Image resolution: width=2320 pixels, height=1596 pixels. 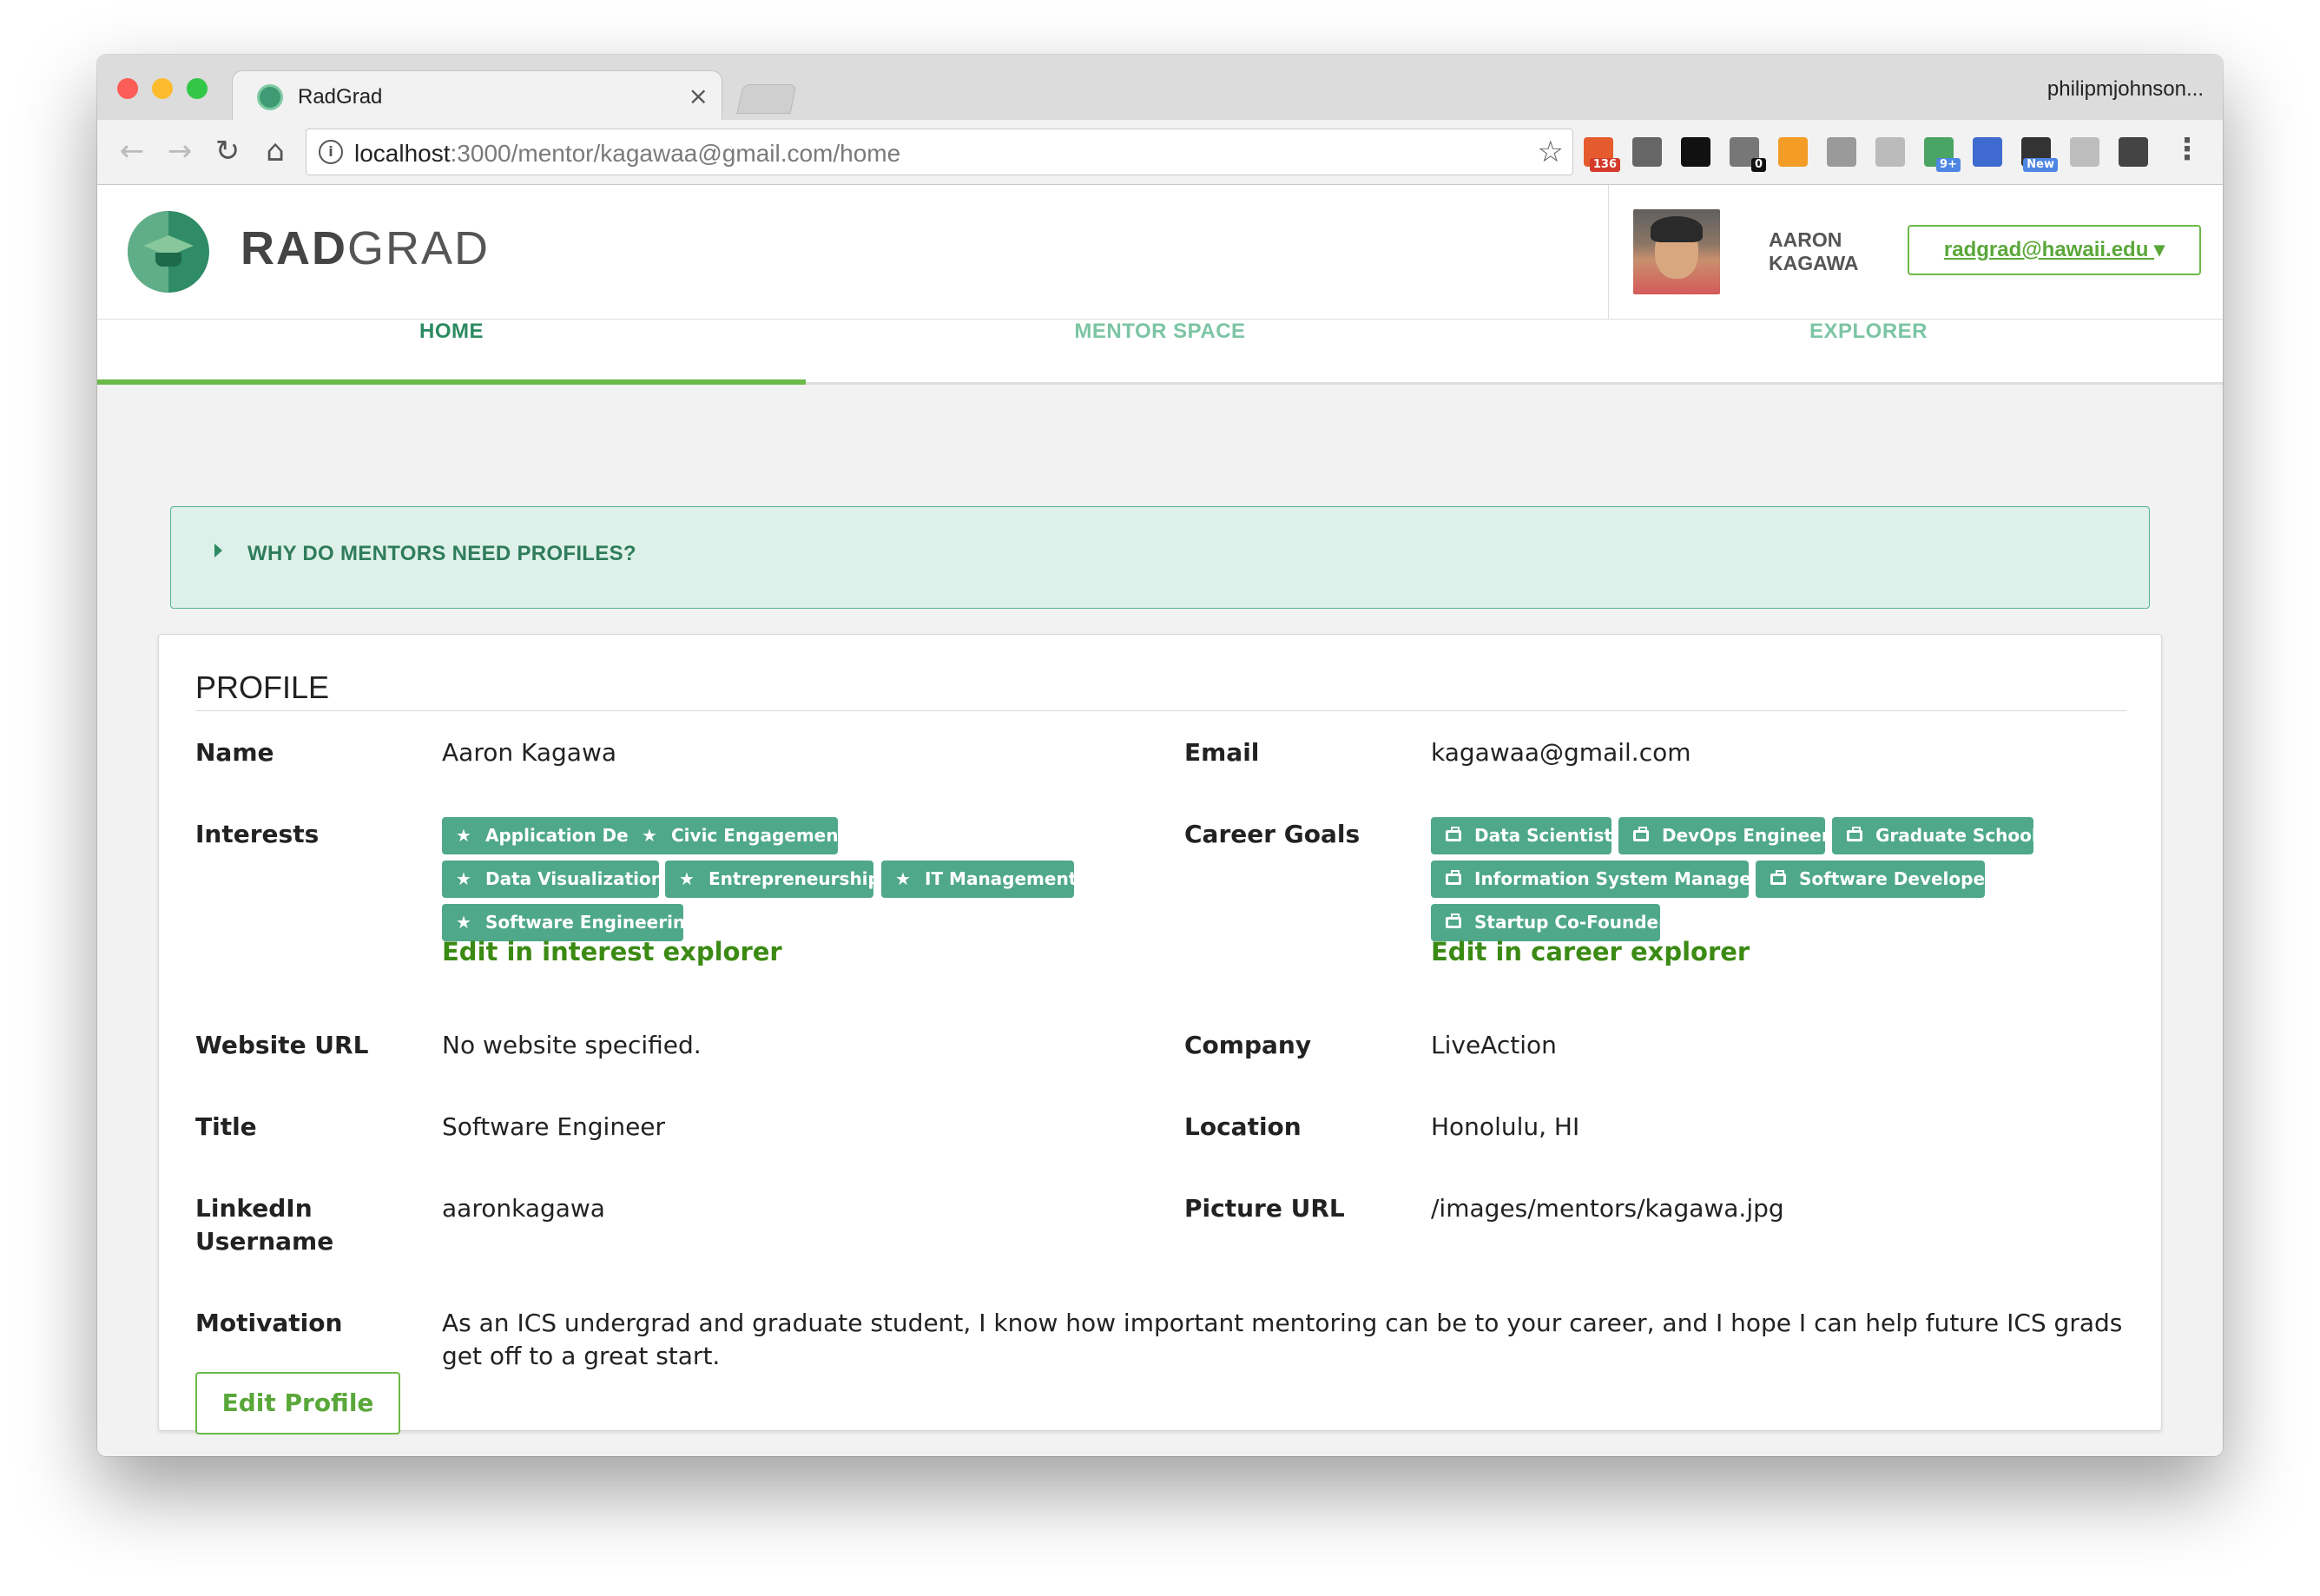 What do you see at coordinates (1160, 252) in the screenshot?
I see `app-header: RADGRAD AARON KAGAWA radgrad@hawaii.edu ▾` at bounding box center [1160, 252].